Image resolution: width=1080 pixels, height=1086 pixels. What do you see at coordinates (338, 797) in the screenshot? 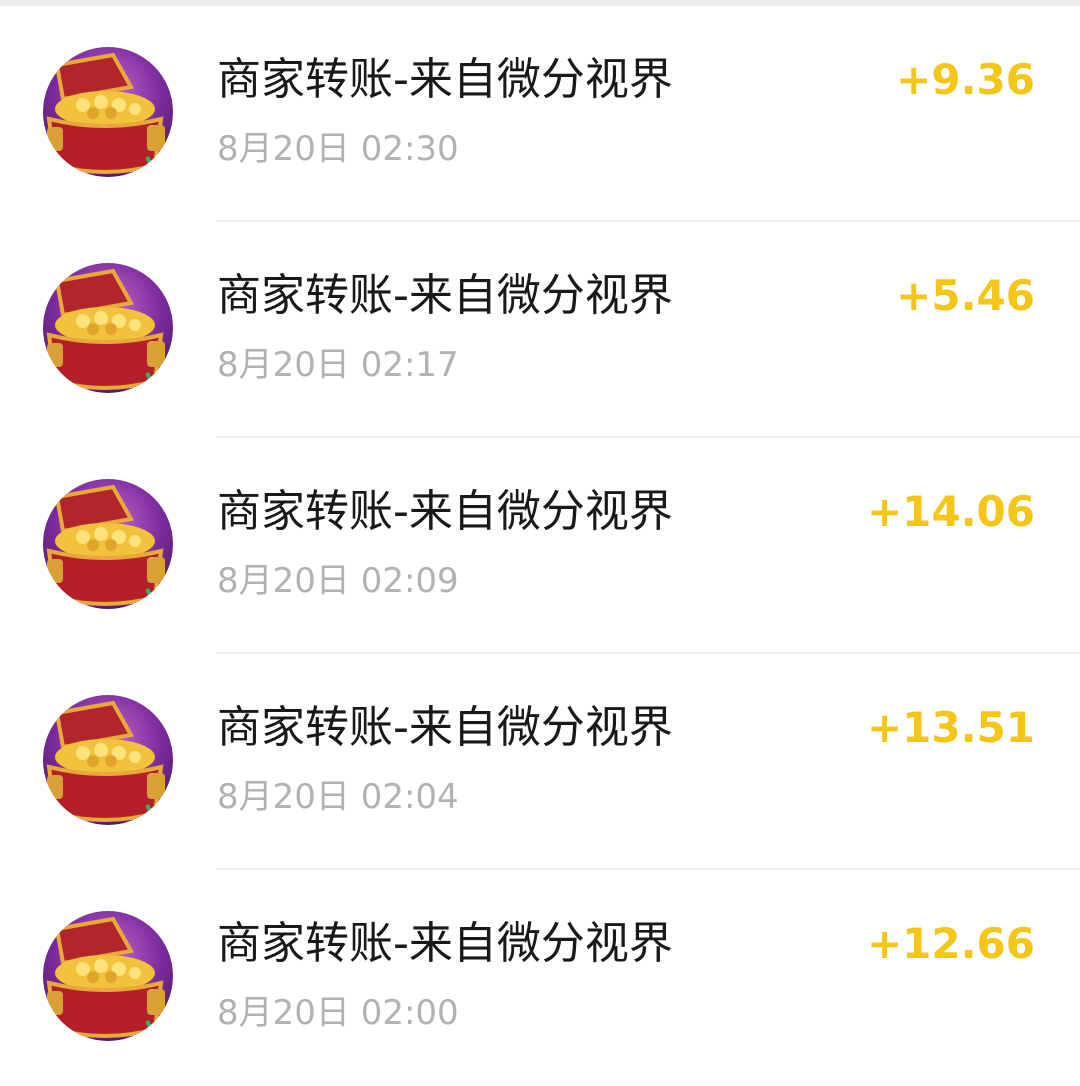
I see `transaction-time: 8月20日 02:04` at bounding box center [338, 797].